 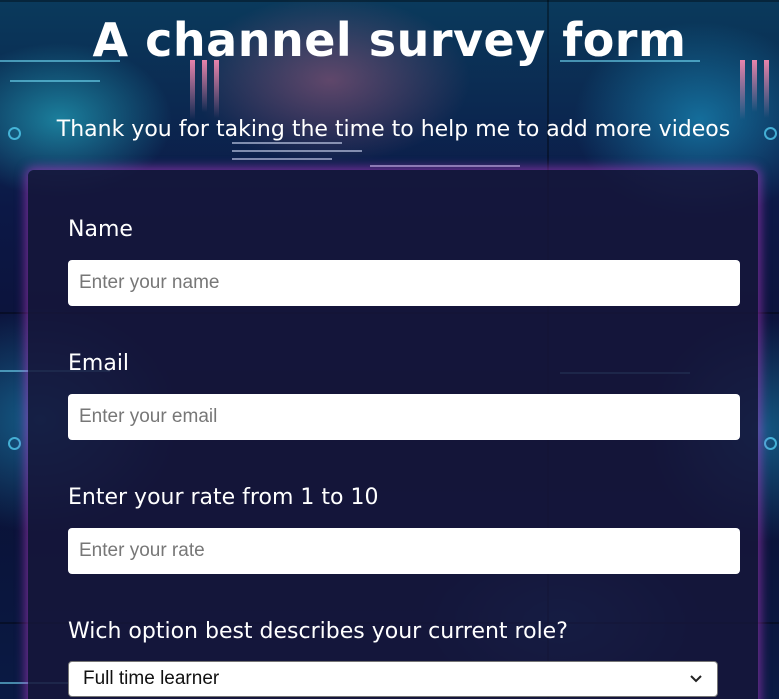 What do you see at coordinates (404, 283) in the screenshot?
I see `name-input` at bounding box center [404, 283].